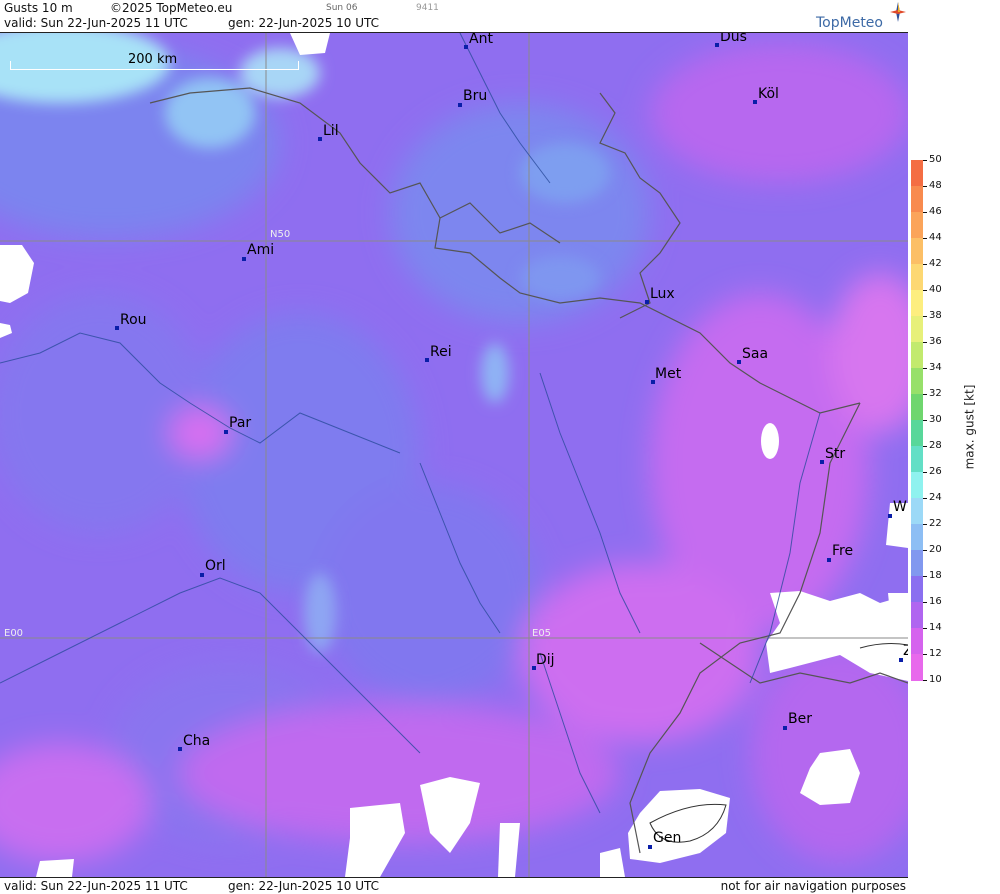 The image size is (1000, 894). Describe the element at coordinates (835, 454) in the screenshot. I see `city-label: Str` at that location.